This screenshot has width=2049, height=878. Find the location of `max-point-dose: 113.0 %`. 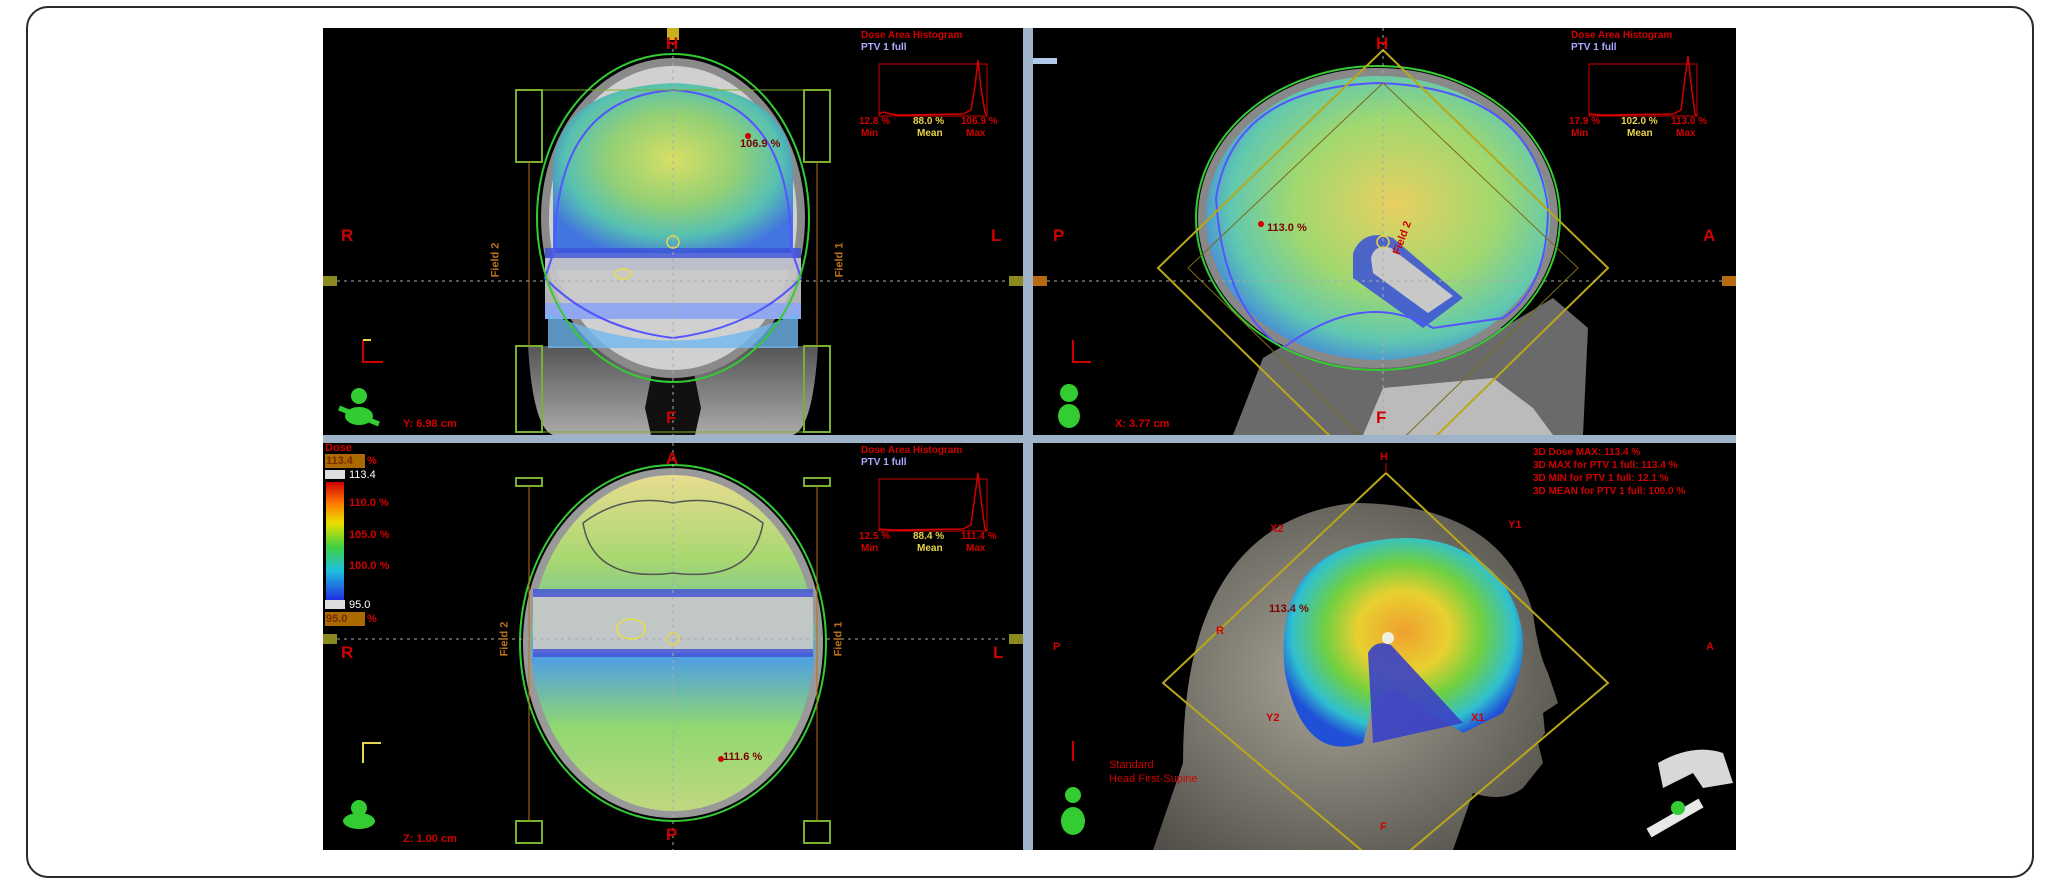

max-point-dose: 113.0 % is located at coordinates (1287, 228).